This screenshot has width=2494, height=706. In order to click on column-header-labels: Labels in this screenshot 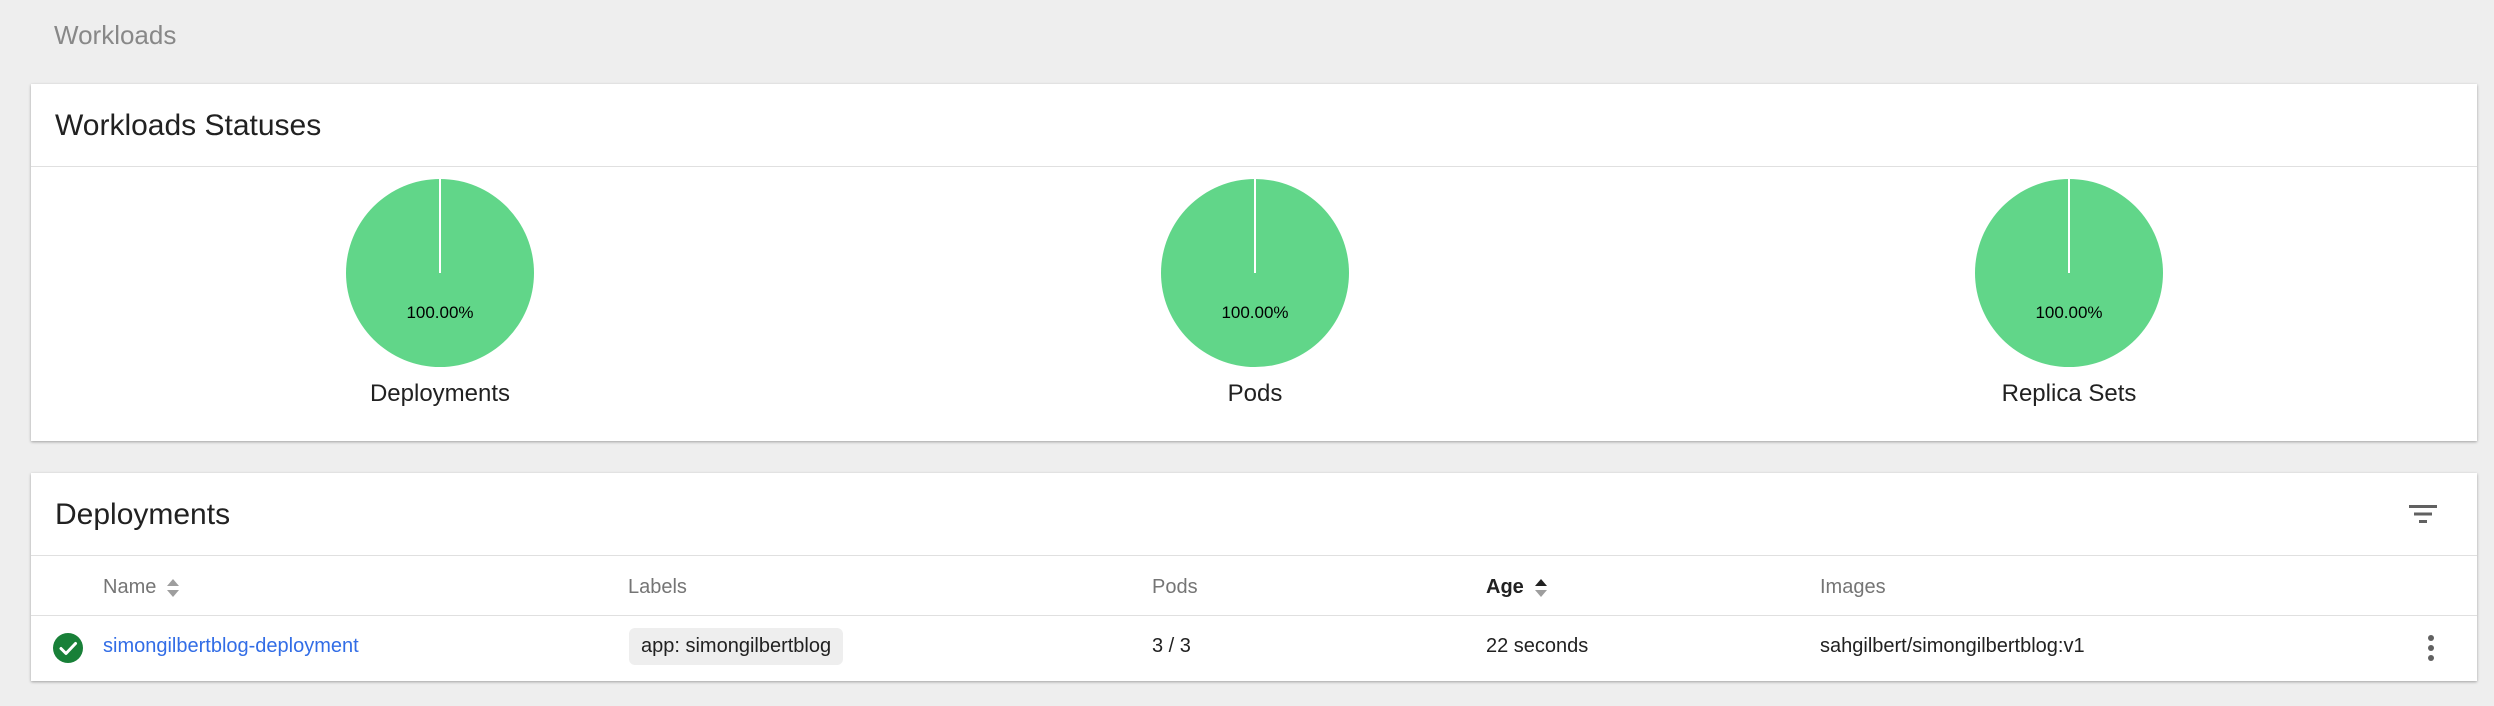, I will do `click(657, 587)`.